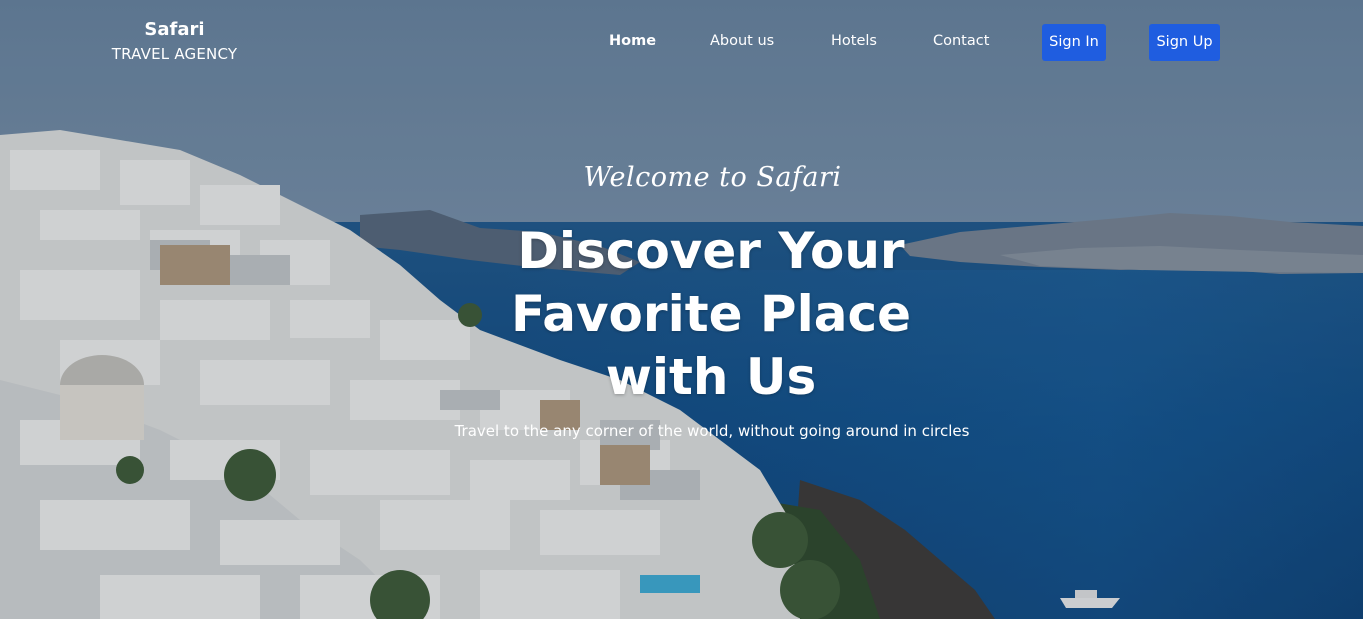 This screenshot has width=1363, height=619. I want to click on brand-subtitle: TRAVEL AGENCY, so click(174, 54).